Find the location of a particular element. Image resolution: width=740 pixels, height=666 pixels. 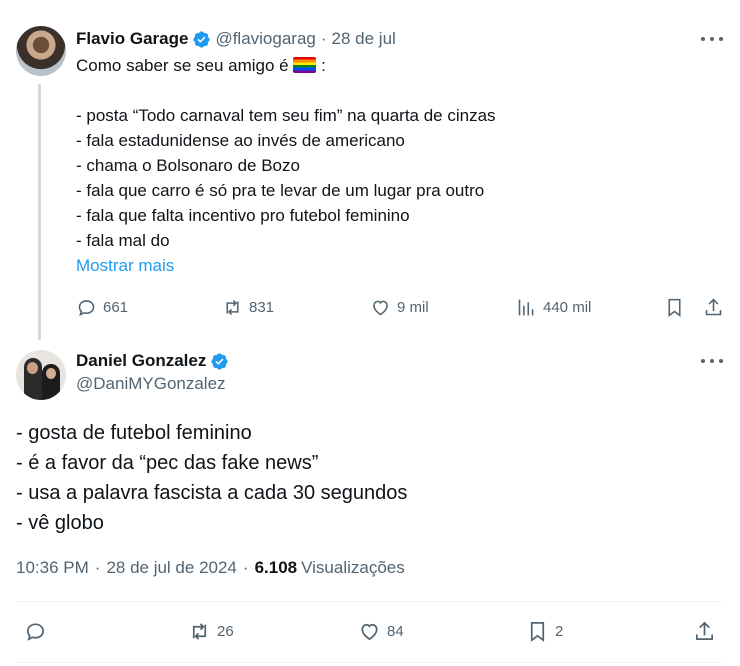

tweet-date: 28 de jul de 2024 is located at coordinates (171, 568).